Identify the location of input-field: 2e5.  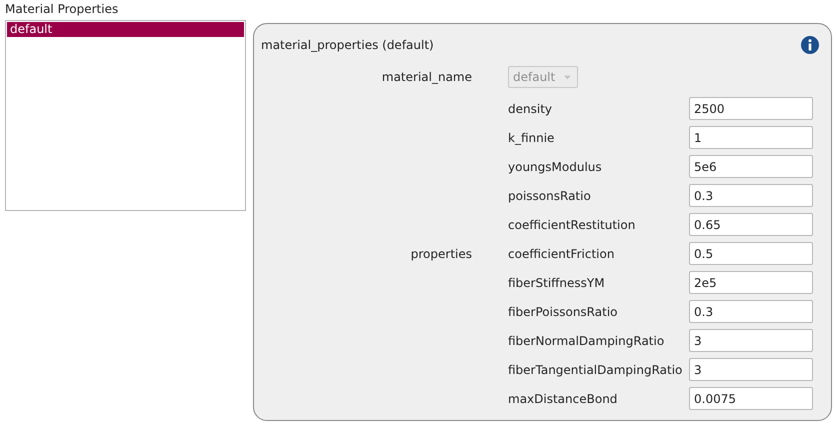
(751, 282).